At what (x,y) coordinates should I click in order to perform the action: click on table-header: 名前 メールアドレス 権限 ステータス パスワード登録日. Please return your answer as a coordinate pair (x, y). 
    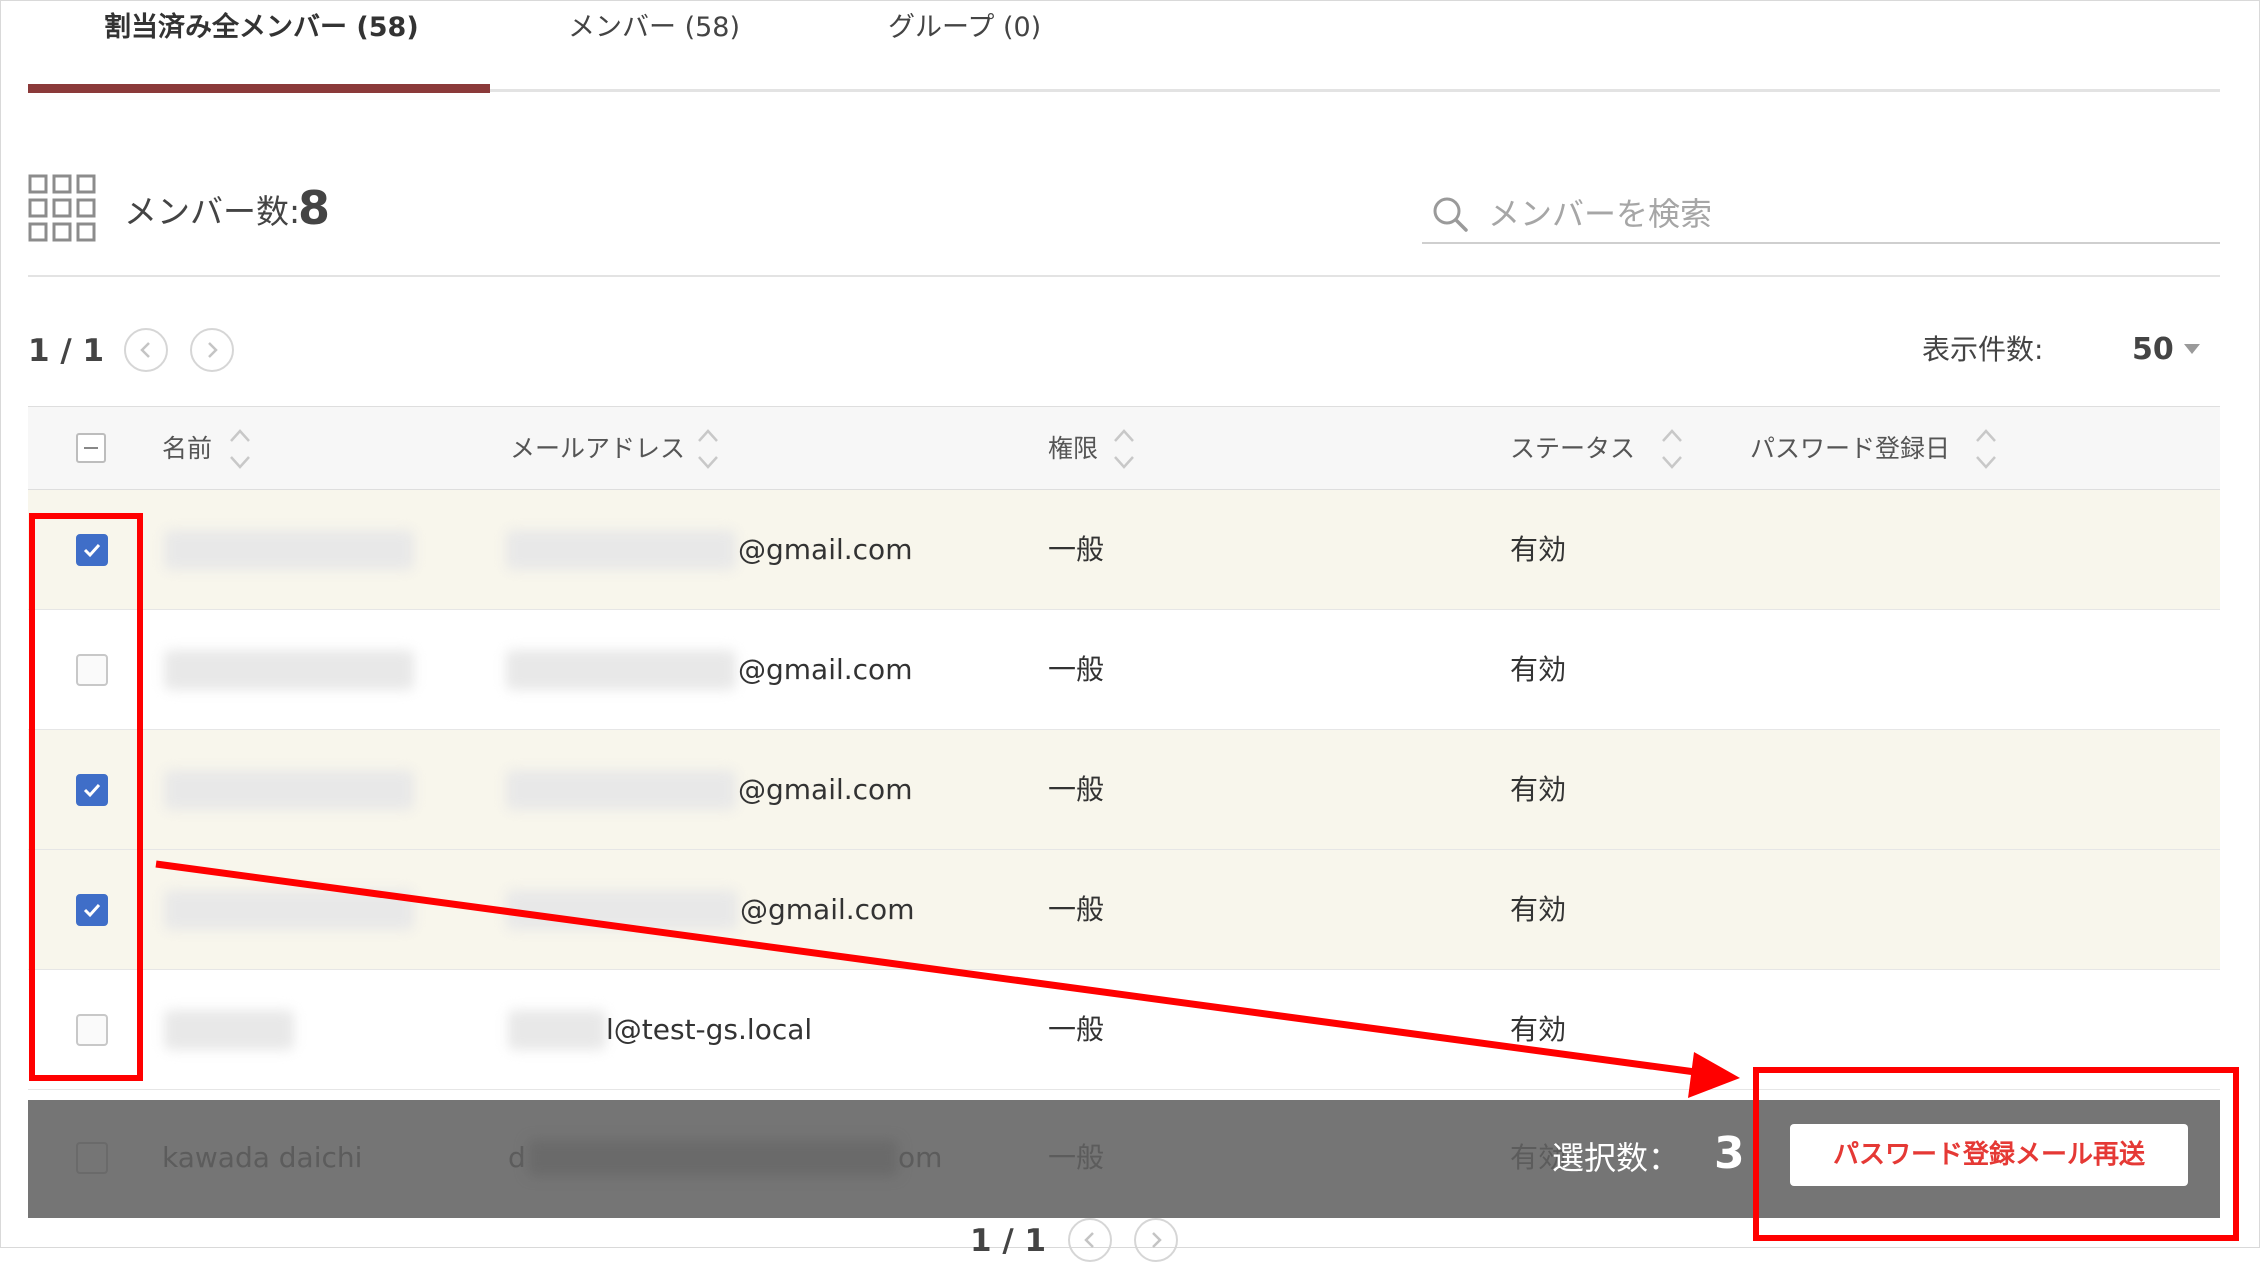
    Looking at the image, I should click on (1124, 448).